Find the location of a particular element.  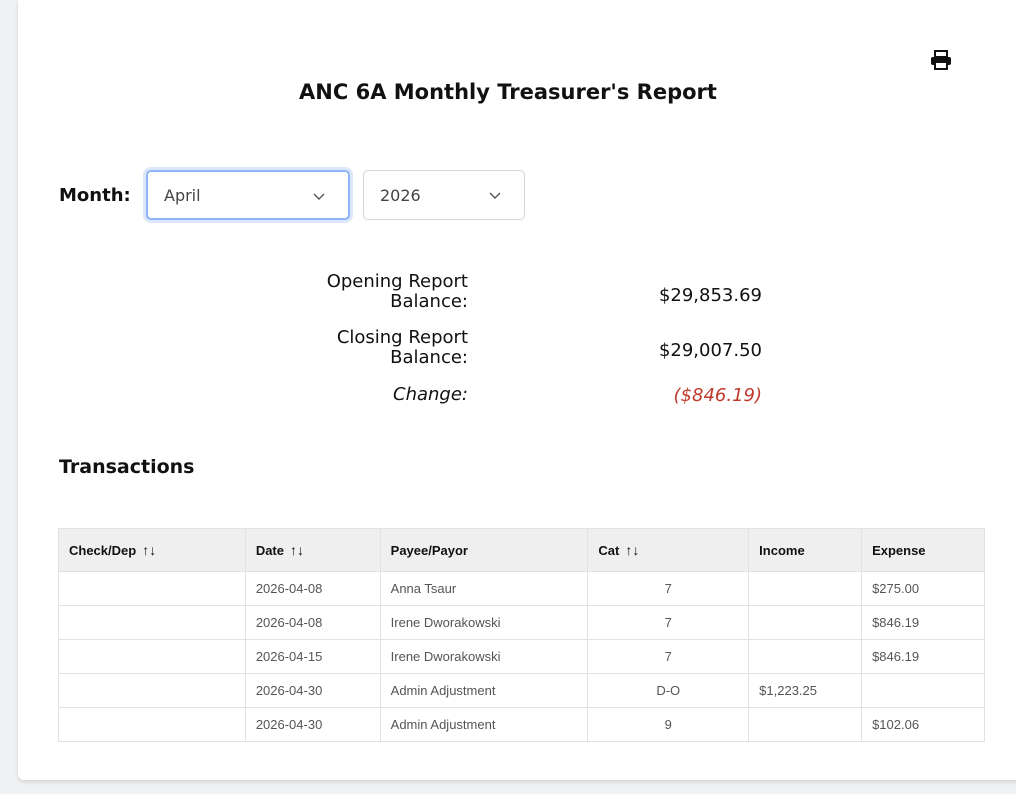

closing-balance-label: Closing Report Balance: is located at coordinates (402, 347).